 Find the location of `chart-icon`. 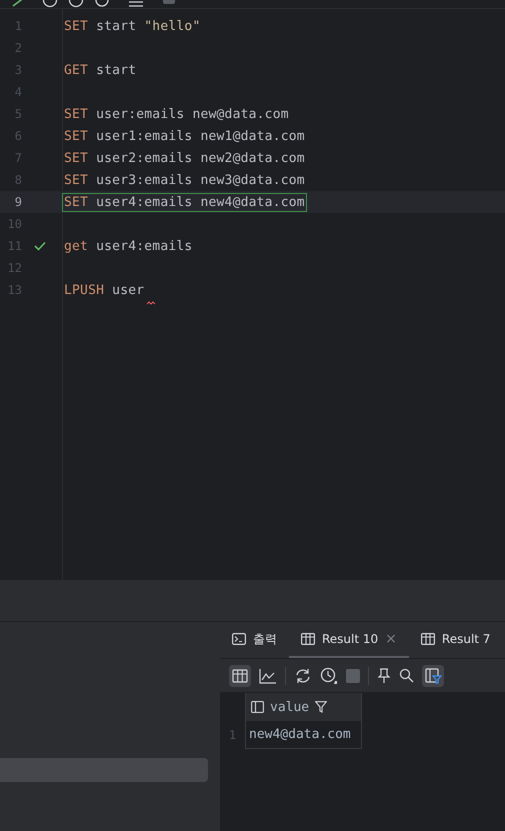

chart-icon is located at coordinates (268, 676).